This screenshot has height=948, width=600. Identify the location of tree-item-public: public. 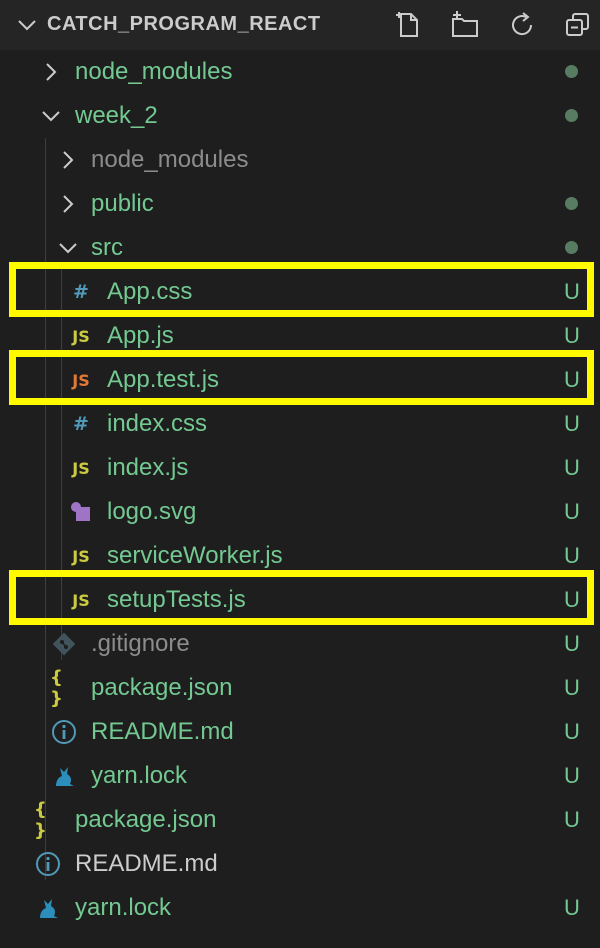
(300, 204).